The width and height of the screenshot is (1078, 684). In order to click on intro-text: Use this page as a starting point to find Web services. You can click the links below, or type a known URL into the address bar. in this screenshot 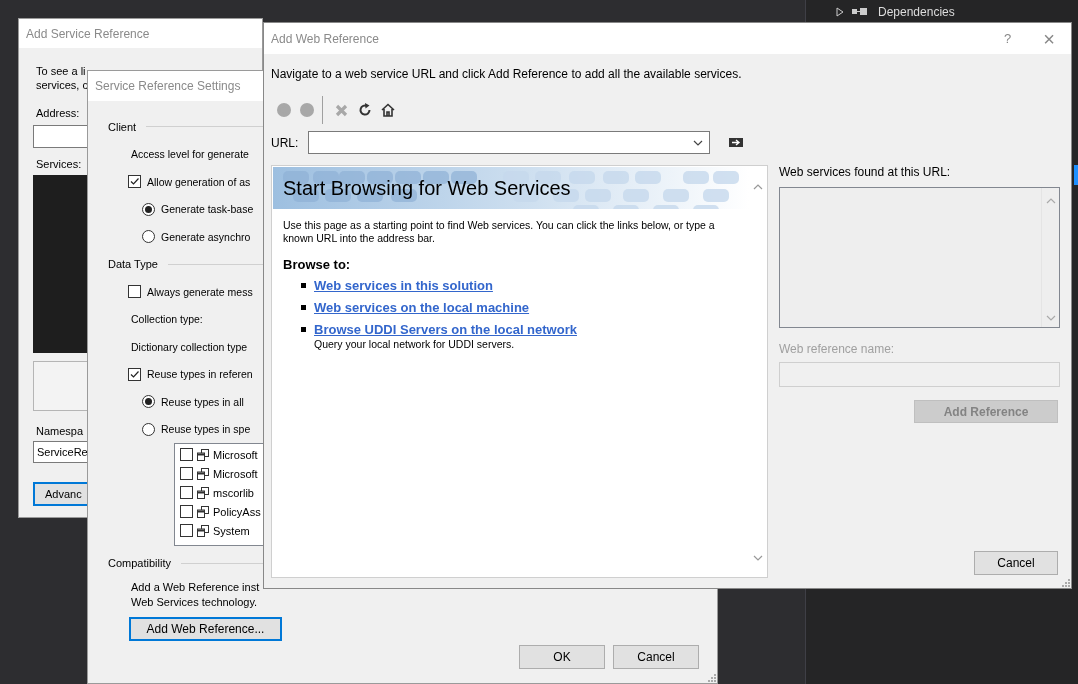, I will do `click(499, 232)`.